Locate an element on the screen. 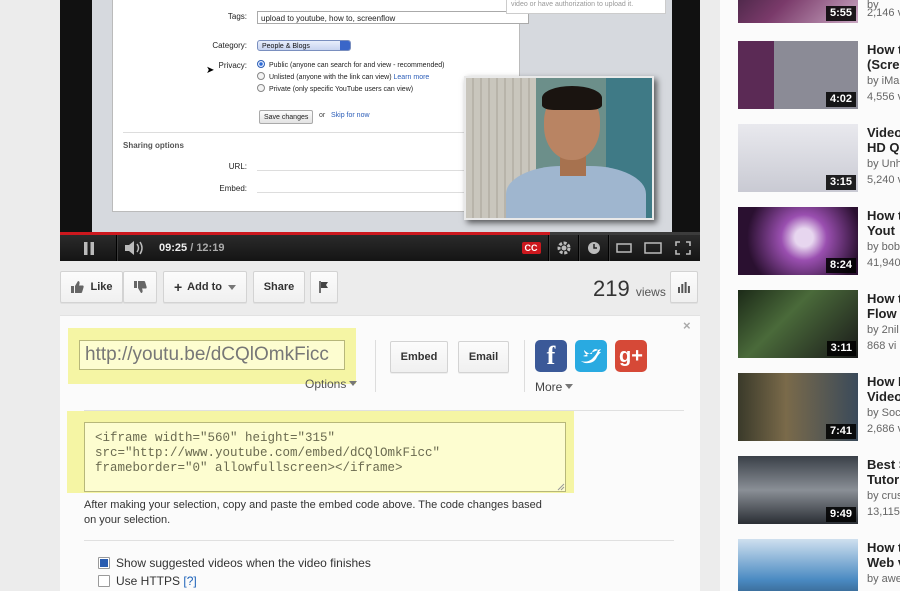 The width and height of the screenshot is (900, 591). player-controls: 09:25 / 12:19 CC is located at coordinates (380, 248).